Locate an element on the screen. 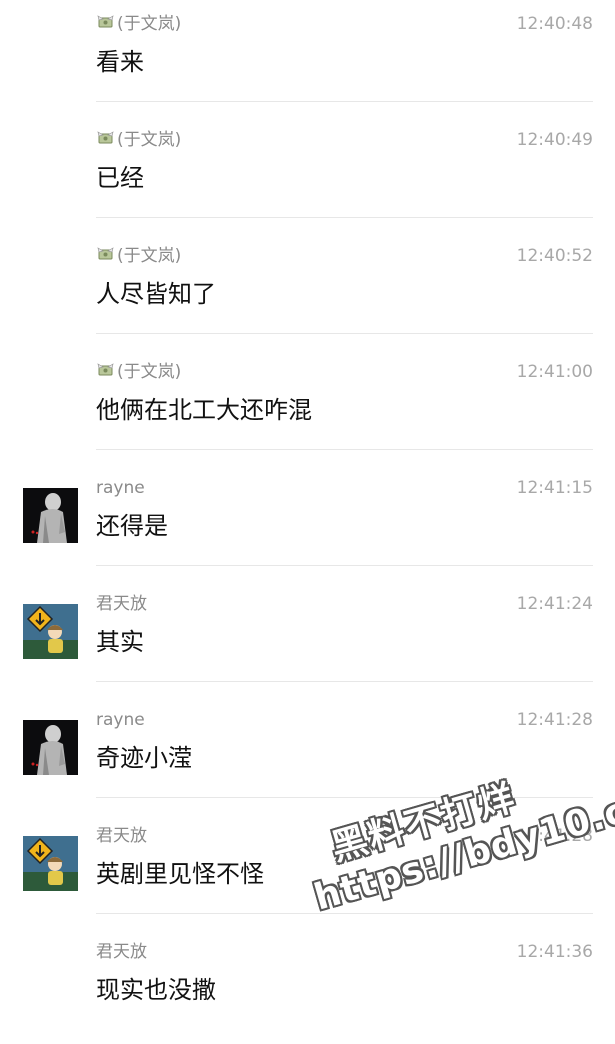 Image resolution: width=615 pixels, height=1044 pixels. chat-message: 君天放 12:41:24 其实 is located at coordinates (307, 638).